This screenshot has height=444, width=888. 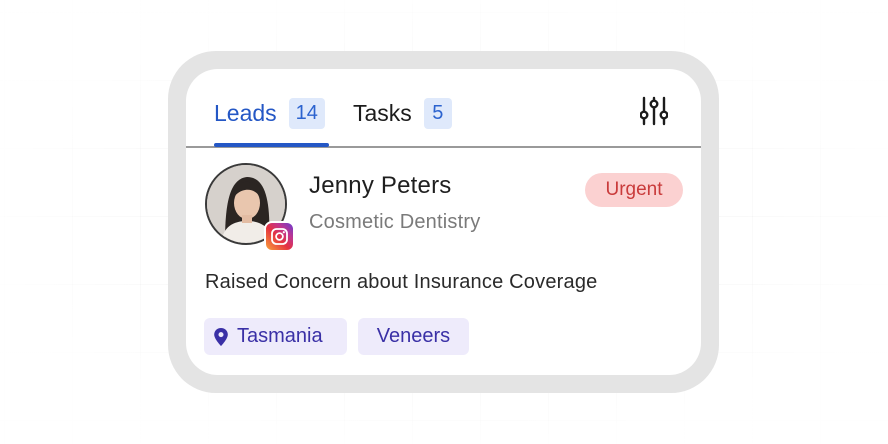 I want to click on map-pin-icon, so click(x=221, y=336).